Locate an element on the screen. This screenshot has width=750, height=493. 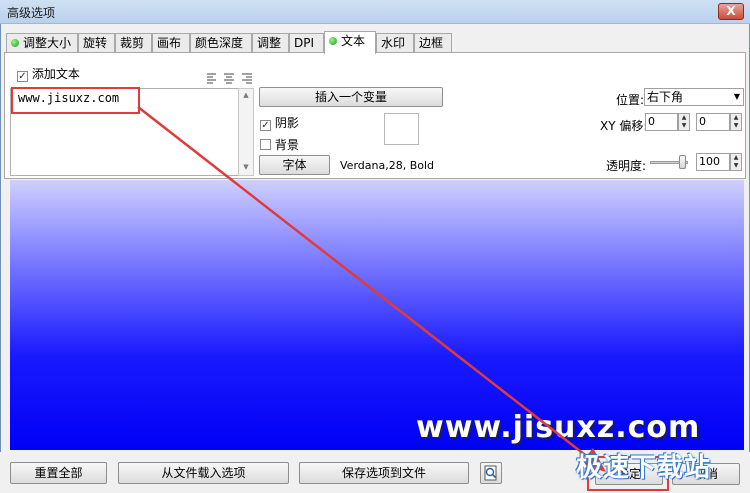
status-dot-icon is located at coordinates (333, 41).